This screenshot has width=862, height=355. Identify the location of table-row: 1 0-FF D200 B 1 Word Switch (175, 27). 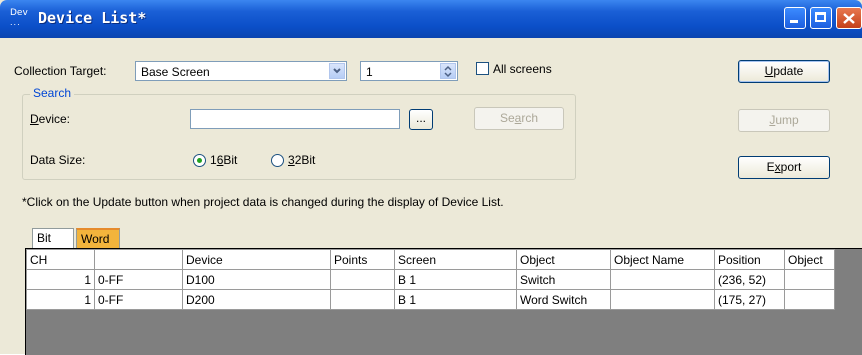
(430, 299).